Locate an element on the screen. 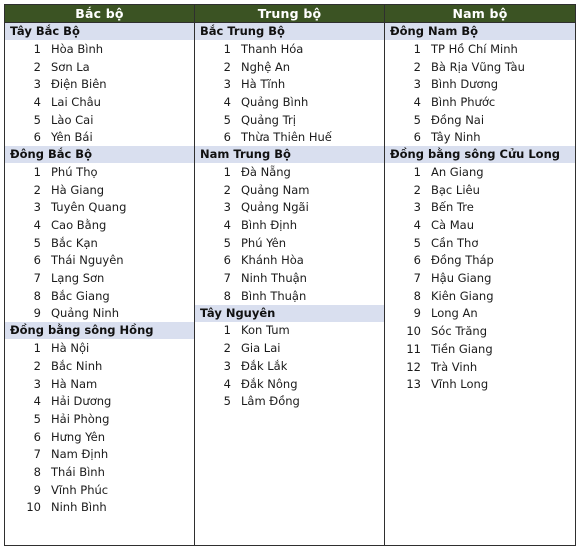  province-row: 1 An Giang is located at coordinates (480, 172).